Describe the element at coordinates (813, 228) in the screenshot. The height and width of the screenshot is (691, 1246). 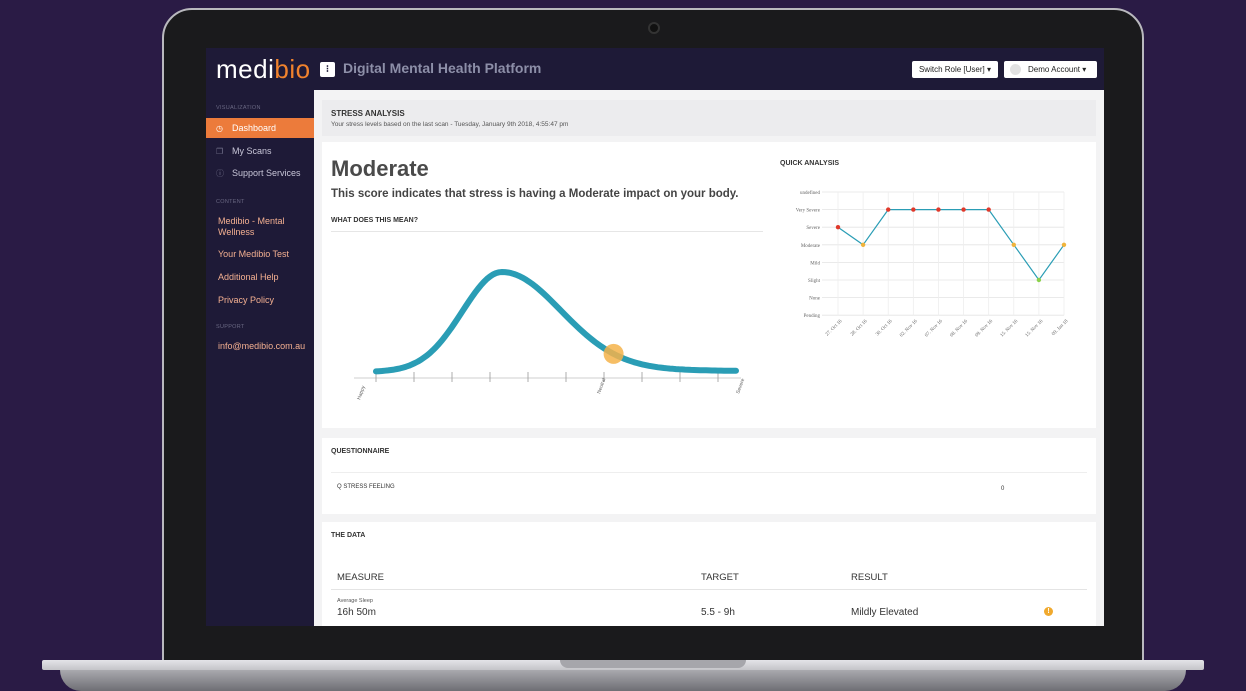
I see `y-tick-label: Severe` at that location.